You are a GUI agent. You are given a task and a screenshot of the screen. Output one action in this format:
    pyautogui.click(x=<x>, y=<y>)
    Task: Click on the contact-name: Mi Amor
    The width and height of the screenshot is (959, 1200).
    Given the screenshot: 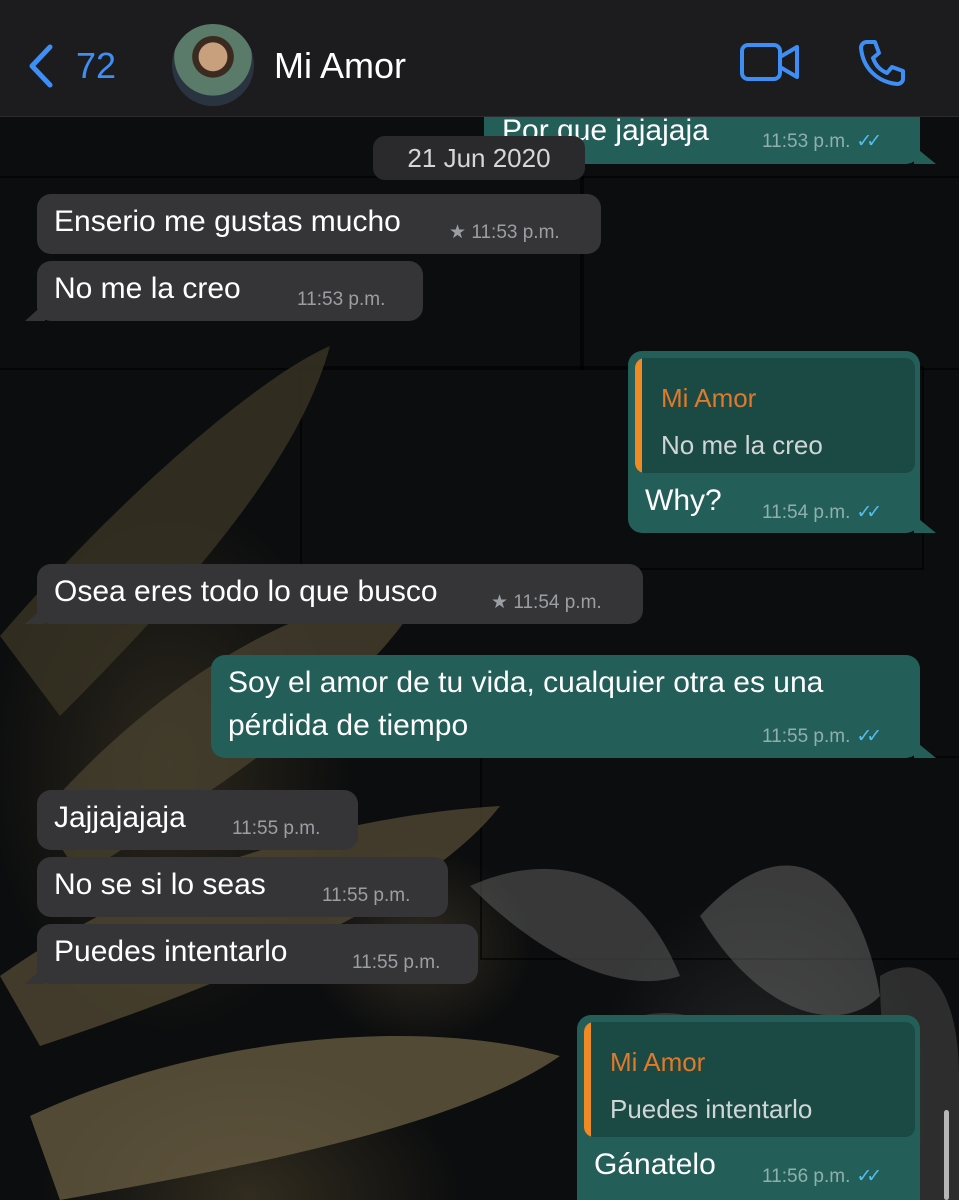 What is the action you would take?
    pyautogui.click(x=340, y=66)
    